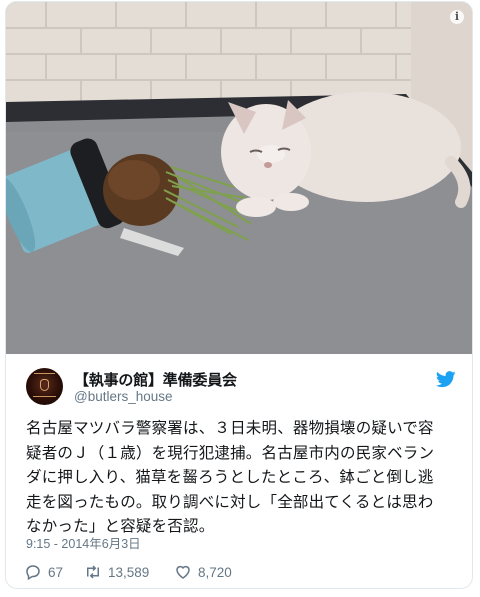 Image resolution: width=480 pixels, height=597 pixels. What do you see at coordinates (457, 17) in the screenshot?
I see `info-icon: i` at bounding box center [457, 17].